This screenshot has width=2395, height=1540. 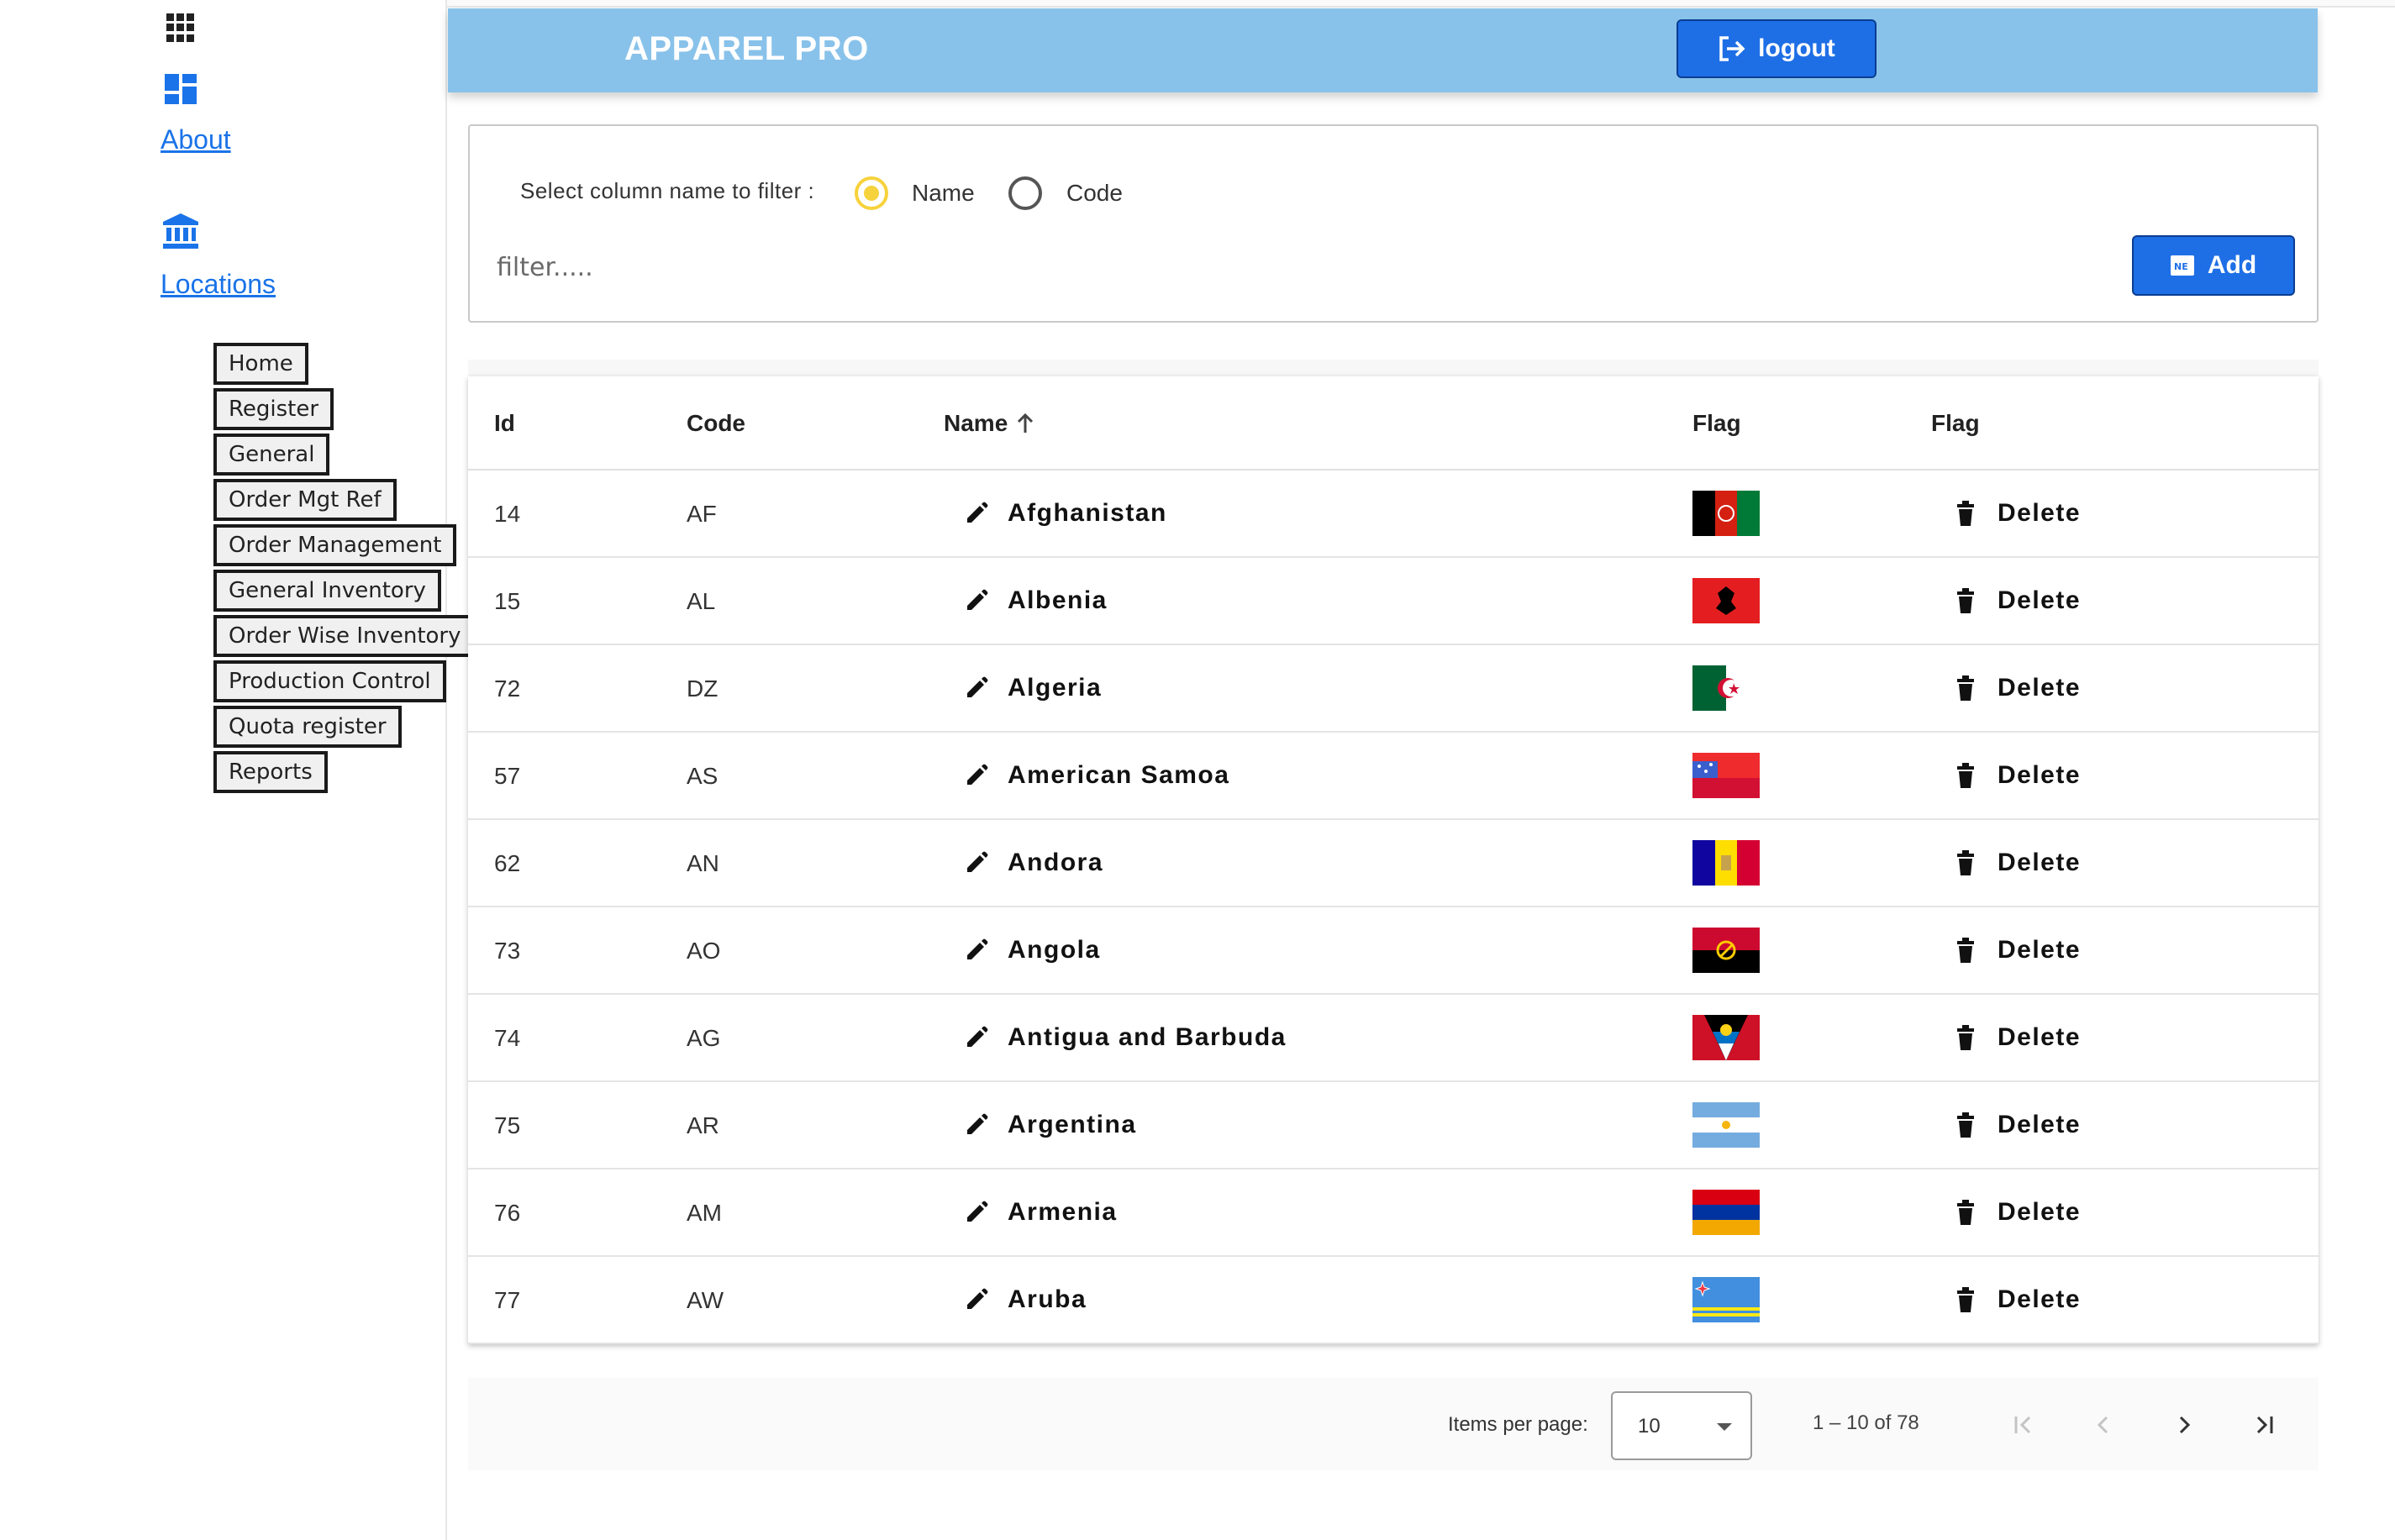 I want to click on radio-name-label: Name, so click(x=943, y=194).